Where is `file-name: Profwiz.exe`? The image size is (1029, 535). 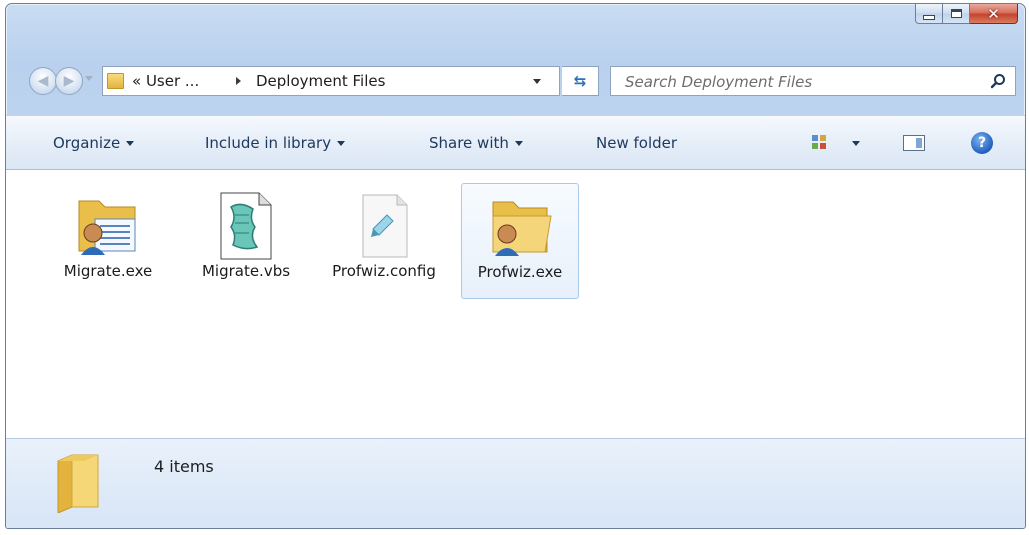
file-name: Profwiz.exe is located at coordinates (520, 272).